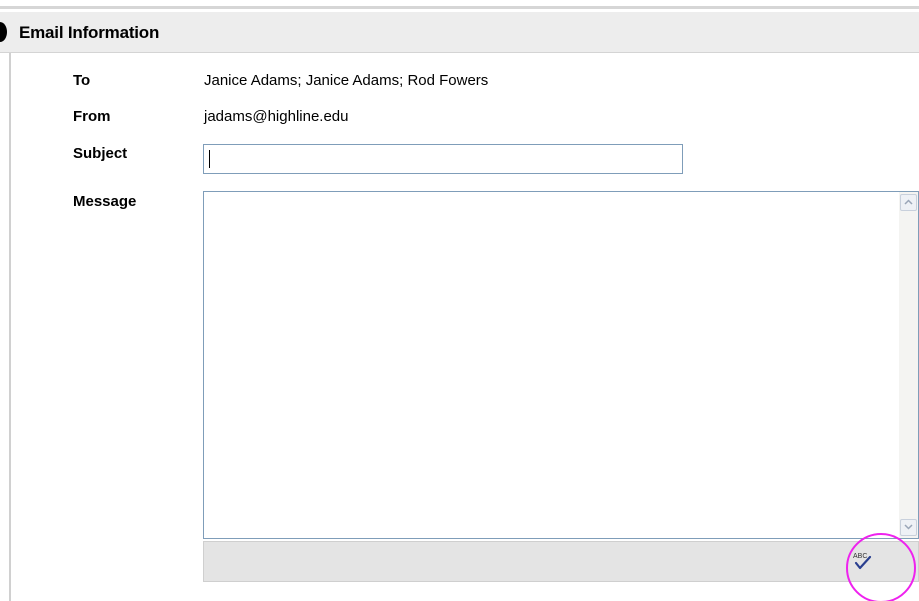 The width and height of the screenshot is (919, 601). What do you see at coordinates (443, 159) in the screenshot?
I see `subject-input` at bounding box center [443, 159].